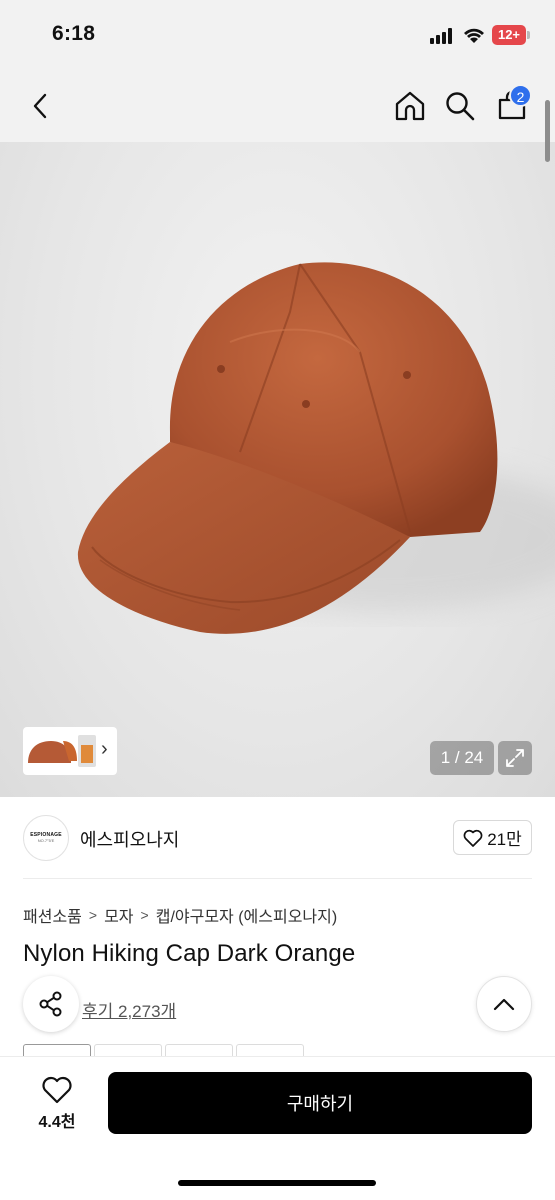  What do you see at coordinates (246, 915) in the screenshot?
I see `breadcrumb-level3: 캡/야구모자 (에스피오나지)` at bounding box center [246, 915].